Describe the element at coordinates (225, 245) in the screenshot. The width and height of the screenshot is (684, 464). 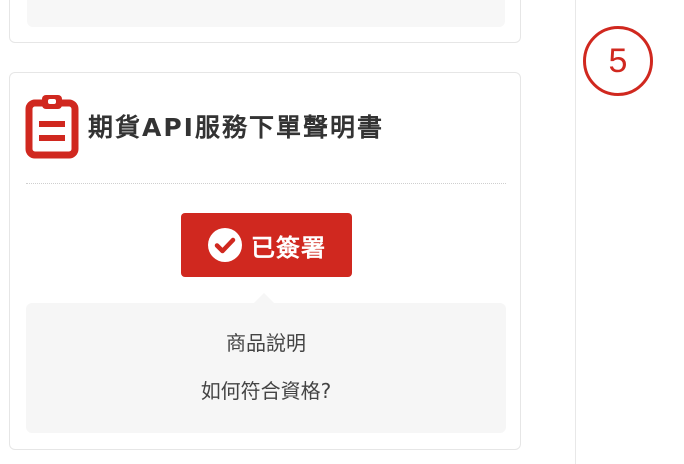
I see `check-circle-icon` at that location.